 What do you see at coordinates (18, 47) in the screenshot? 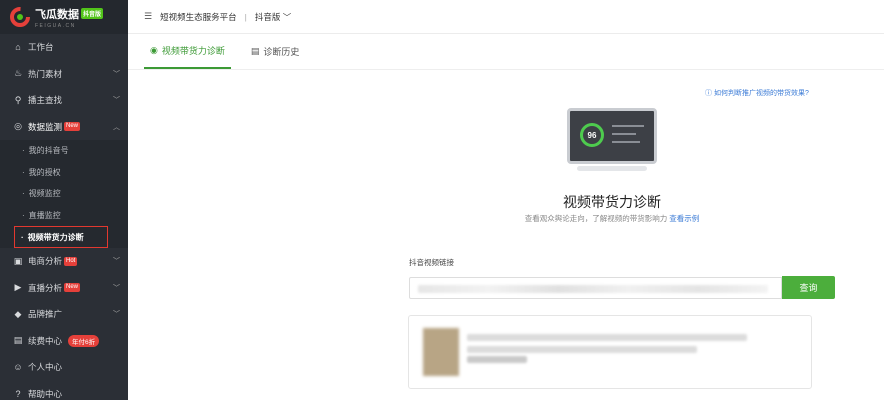
I see `home-icon: ⌂` at bounding box center [18, 47].